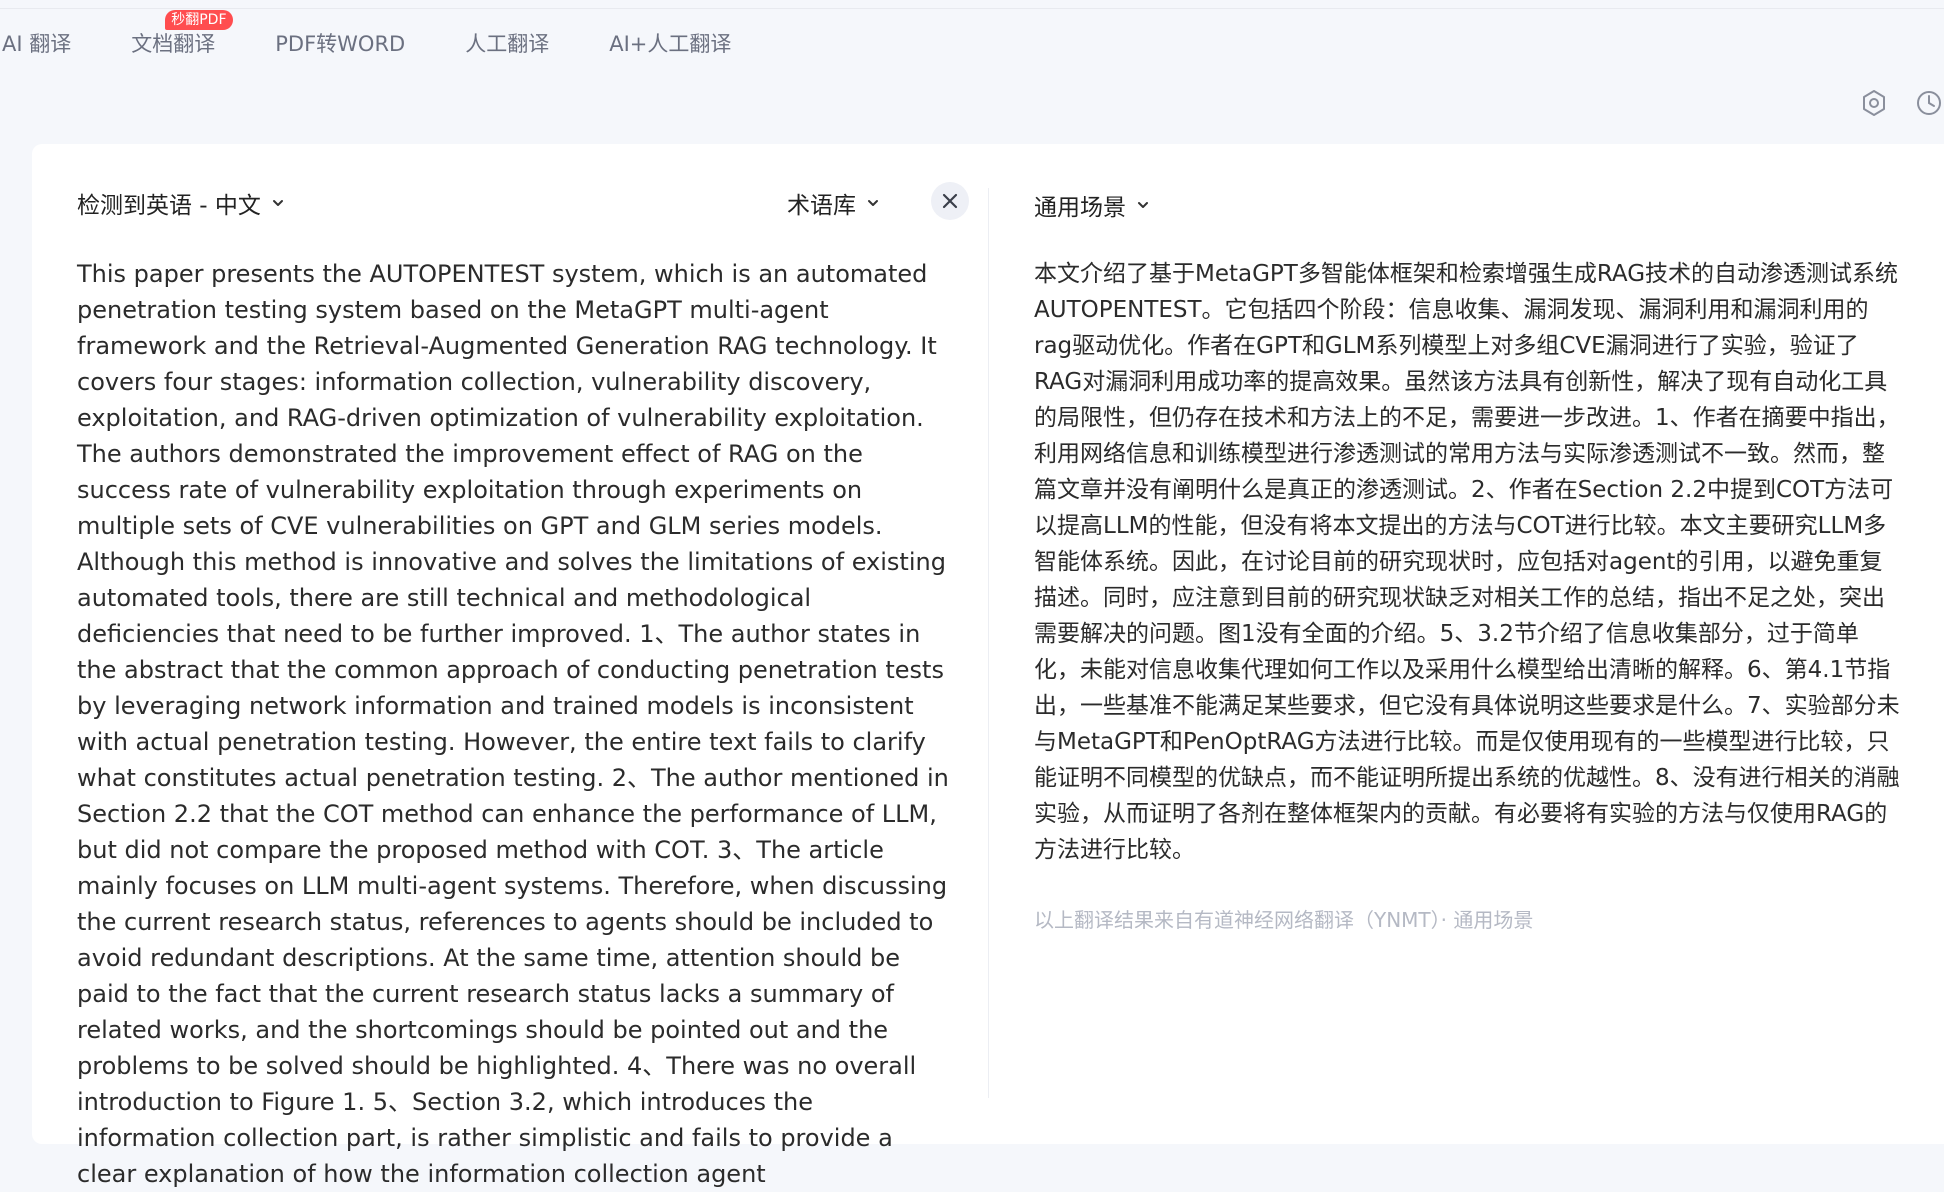  I want to click on tab-label: 文档翻译, so click(173, 44).